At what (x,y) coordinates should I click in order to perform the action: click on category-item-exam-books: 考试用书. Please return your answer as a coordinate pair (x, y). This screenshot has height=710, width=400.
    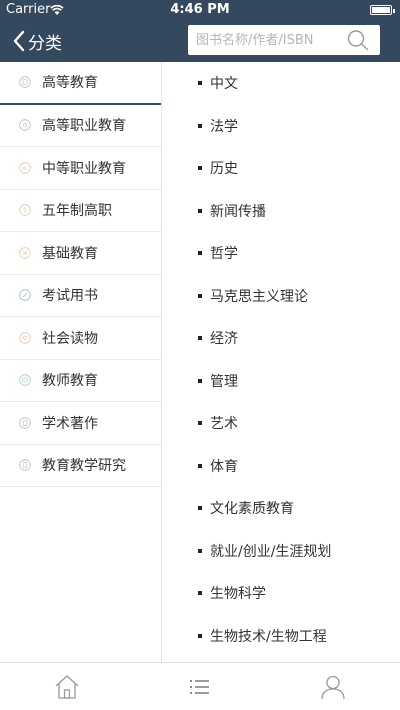
    Looking at the image, I should click on (80, 296).